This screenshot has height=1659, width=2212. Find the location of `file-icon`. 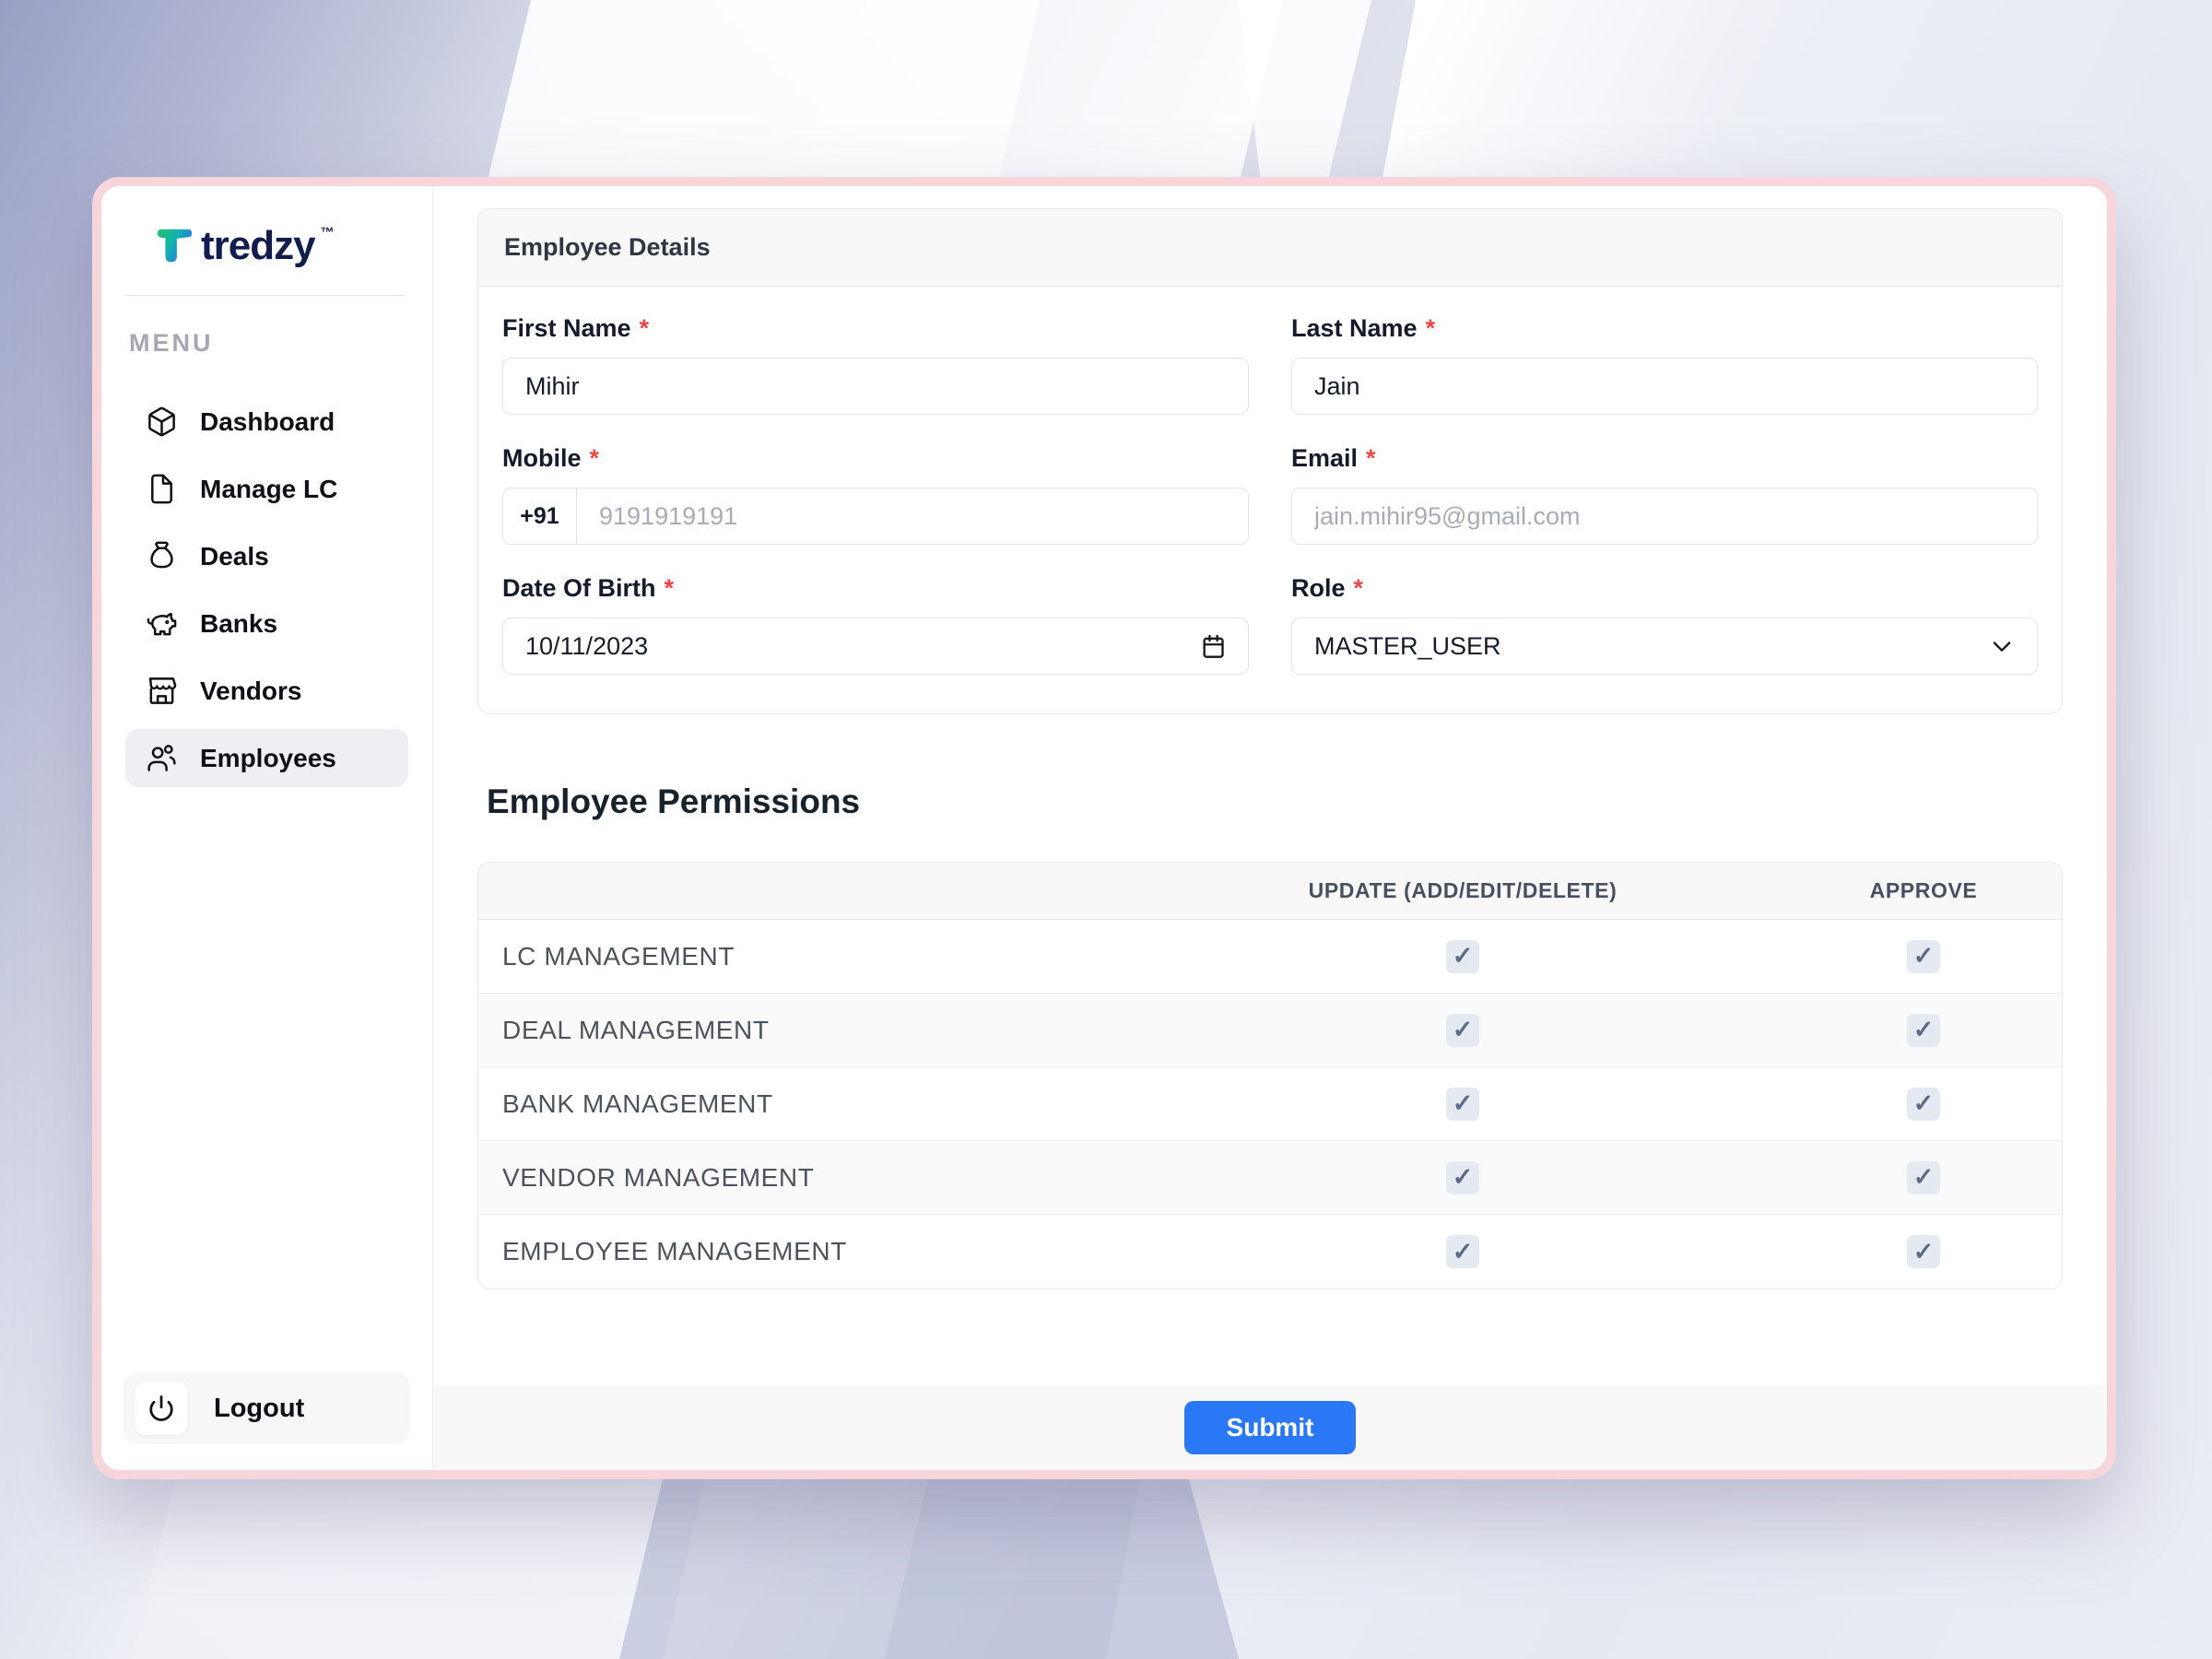

file-icon is located at coordinates (161, 489).